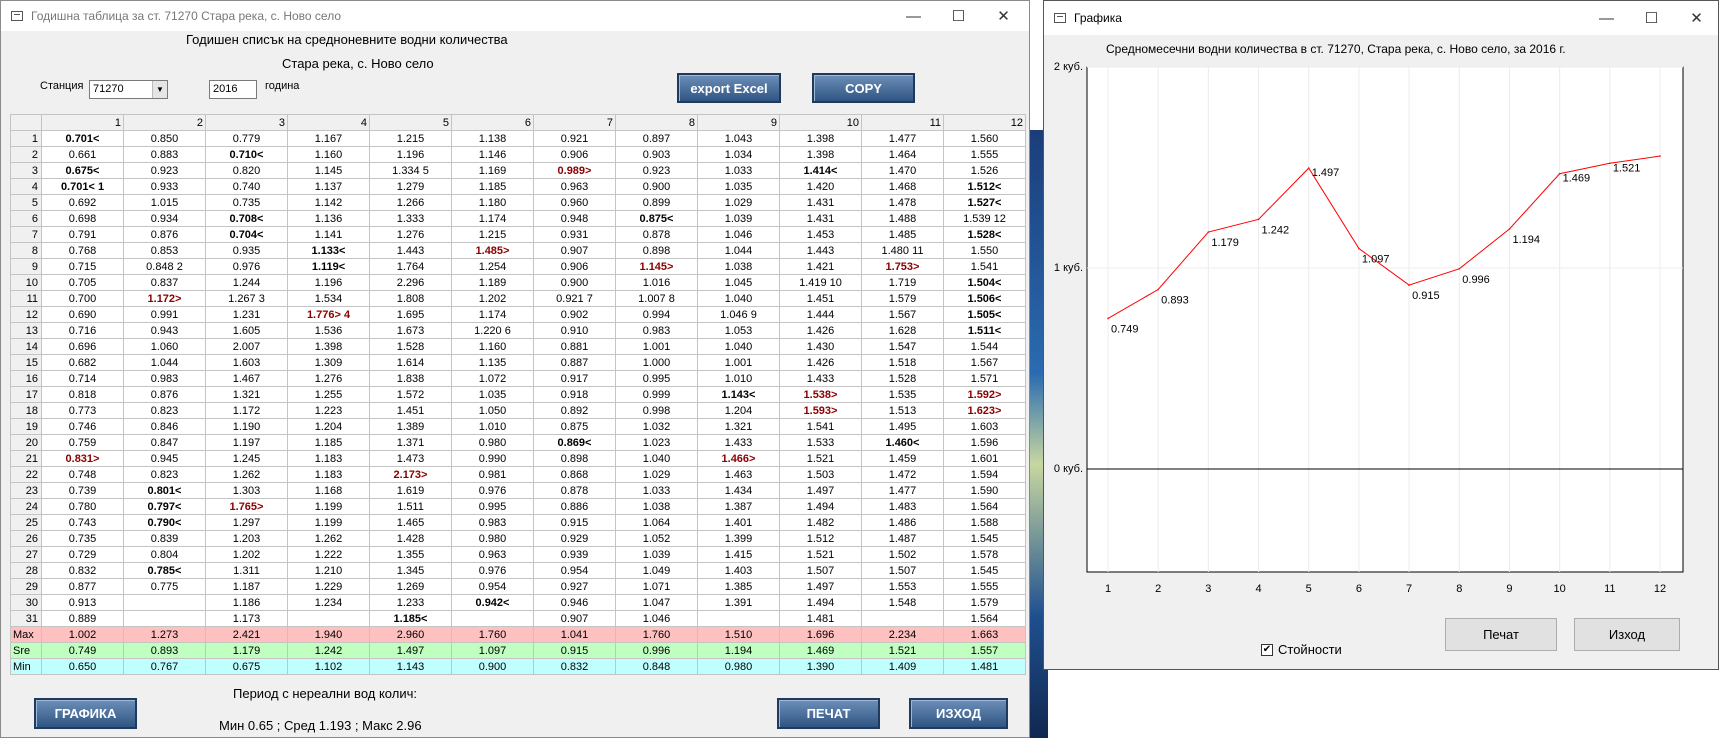 Image resolution: width=1719 pixels, height=738 pixels. What do you see at coordinates (164, 266) in the screenshot?
I see `table-cell: 0.848 2` at bounding box center [164, 266].